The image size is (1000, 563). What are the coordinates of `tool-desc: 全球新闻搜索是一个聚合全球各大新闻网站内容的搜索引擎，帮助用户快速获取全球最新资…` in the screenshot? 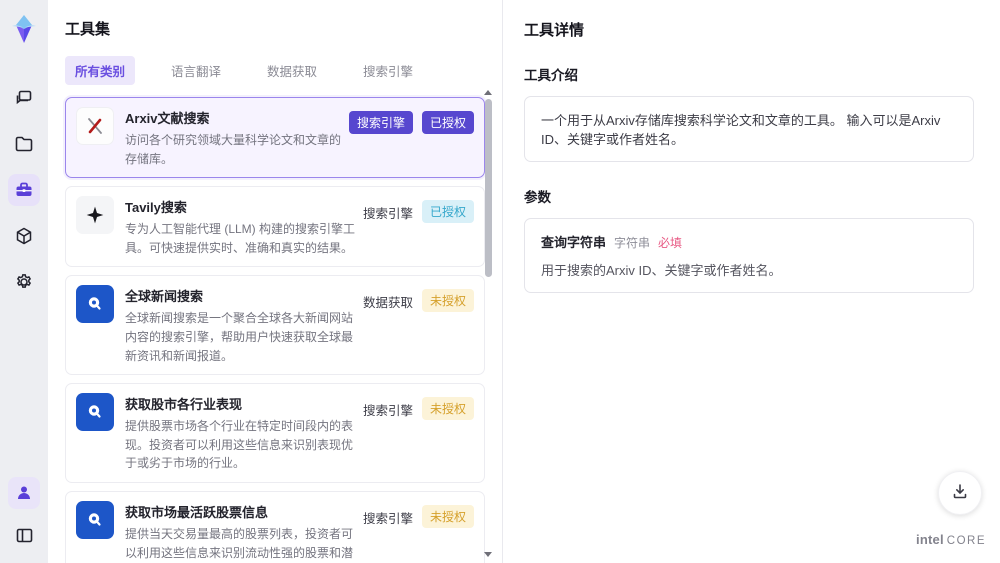 It's located at (239, 337).